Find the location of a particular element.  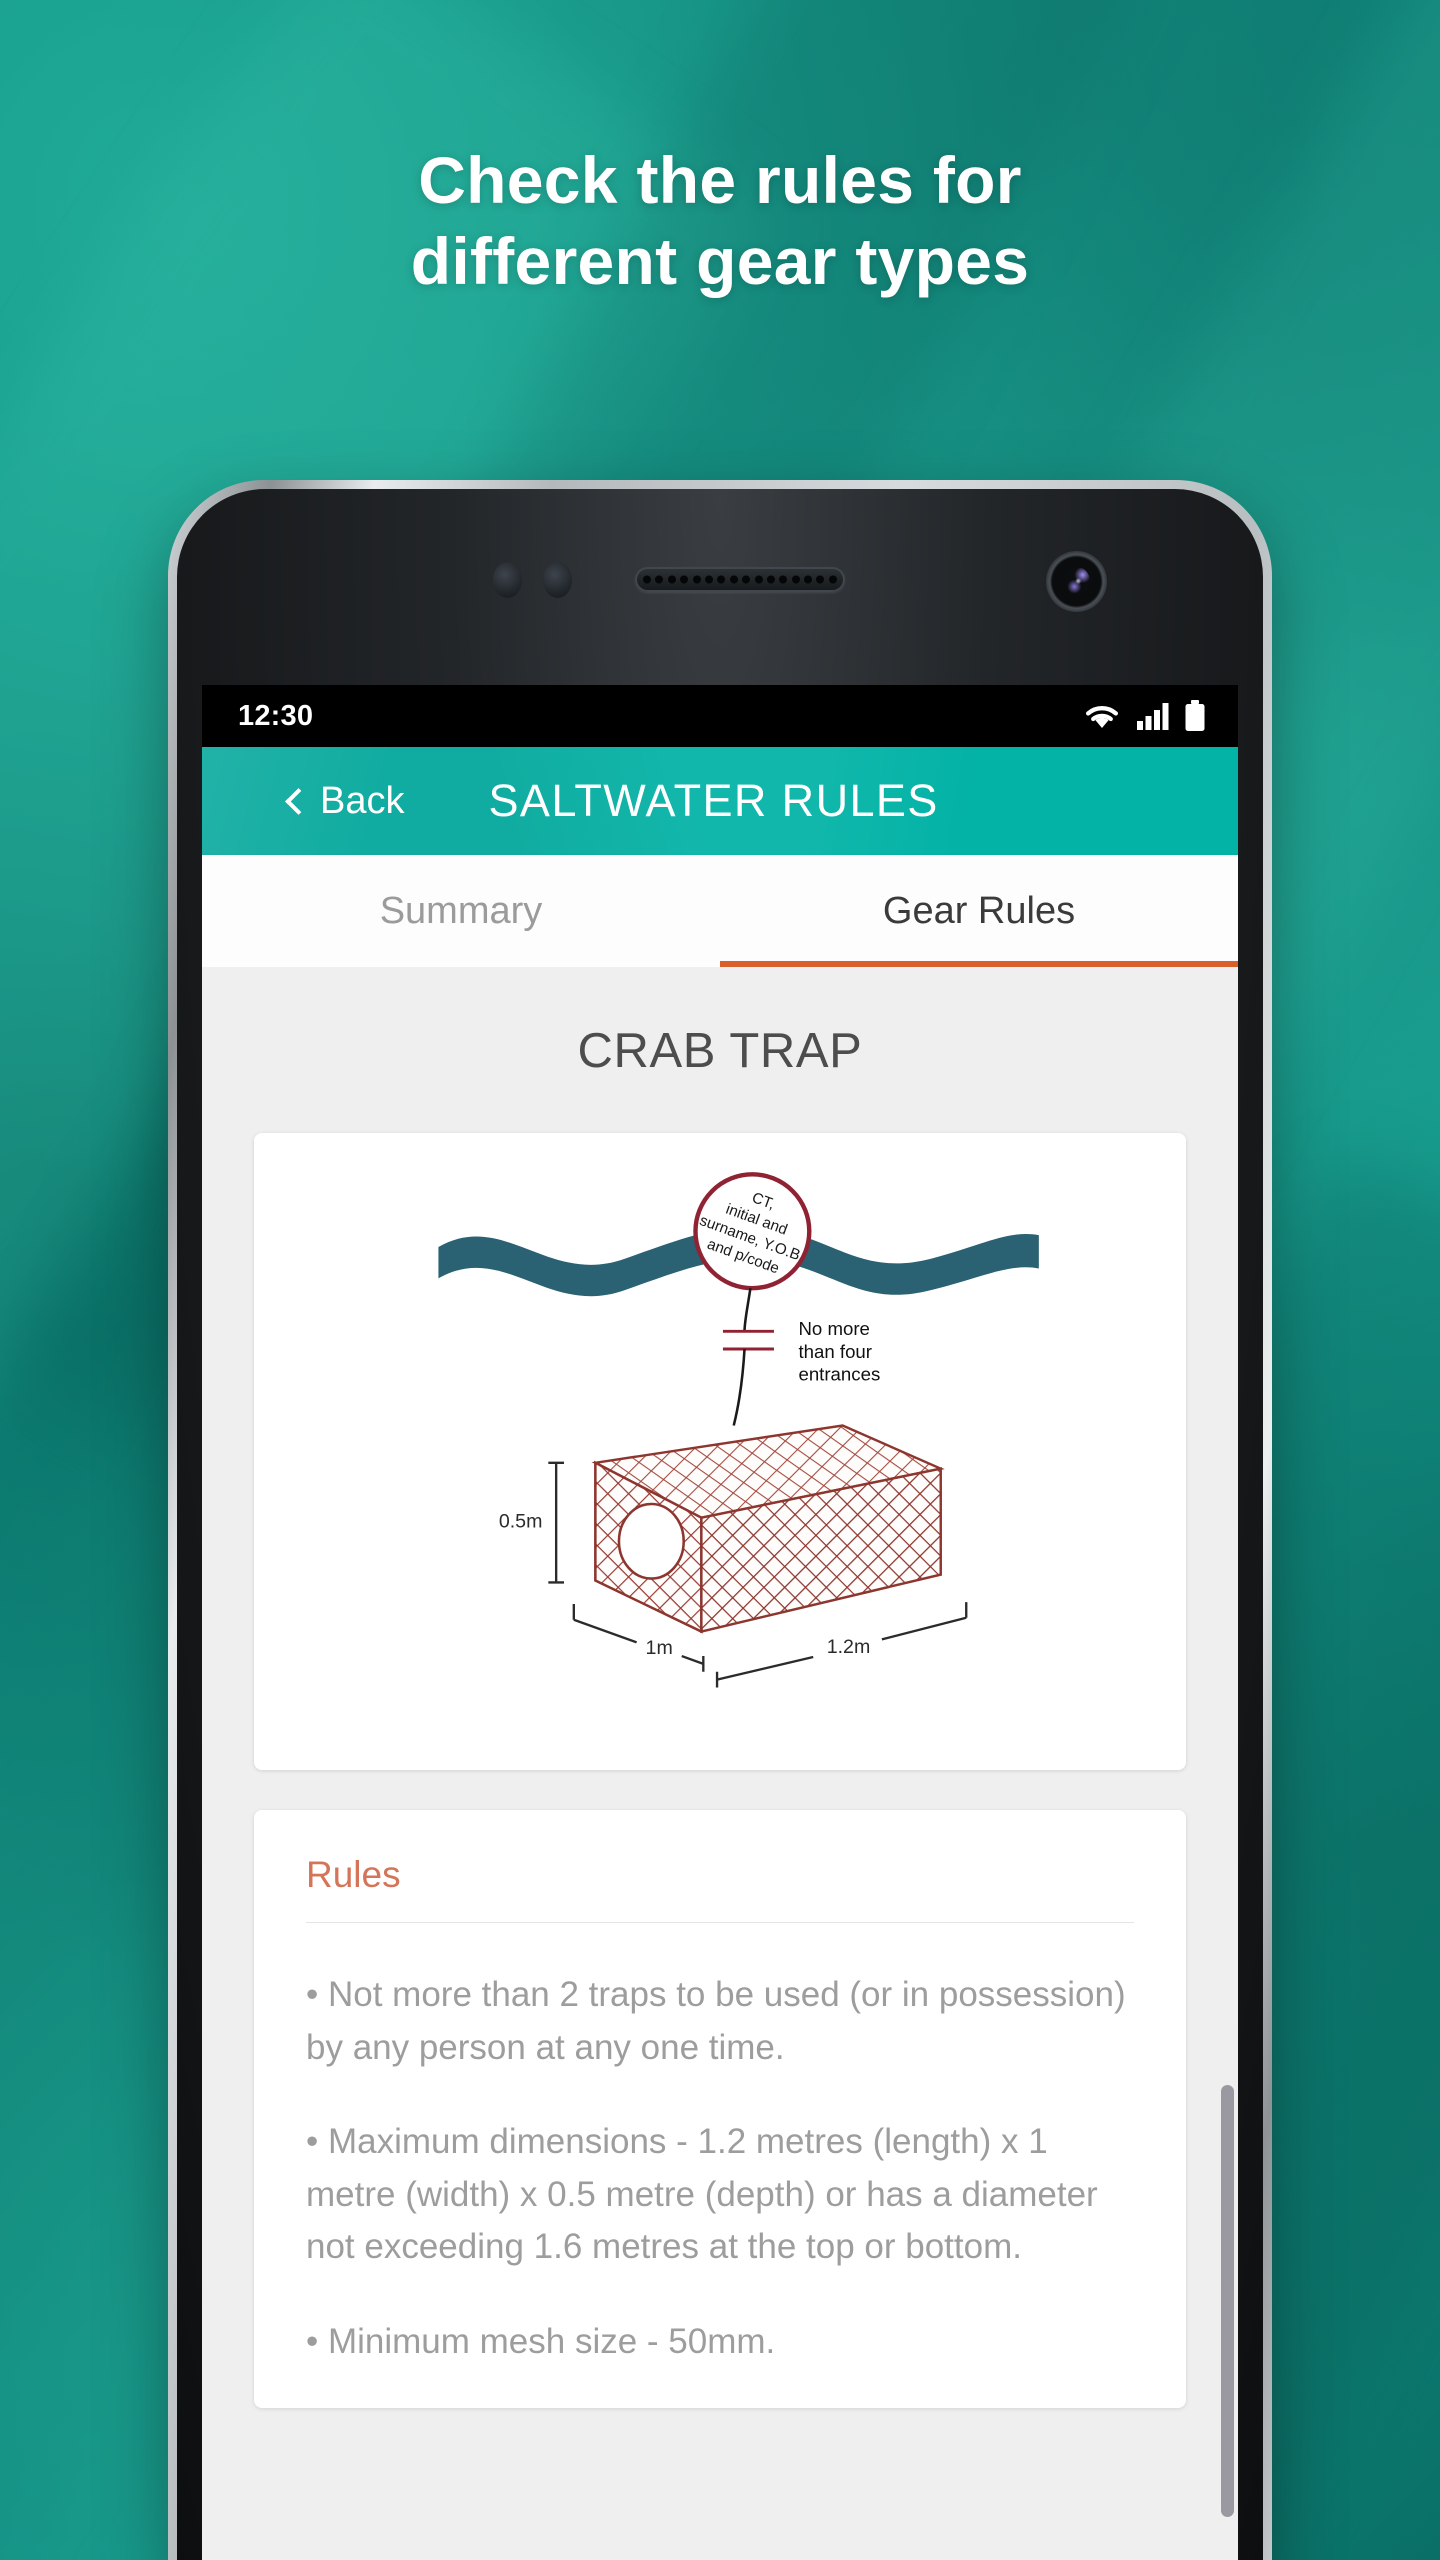

status-bar: 12:30 is located at coordinates (720, 716).